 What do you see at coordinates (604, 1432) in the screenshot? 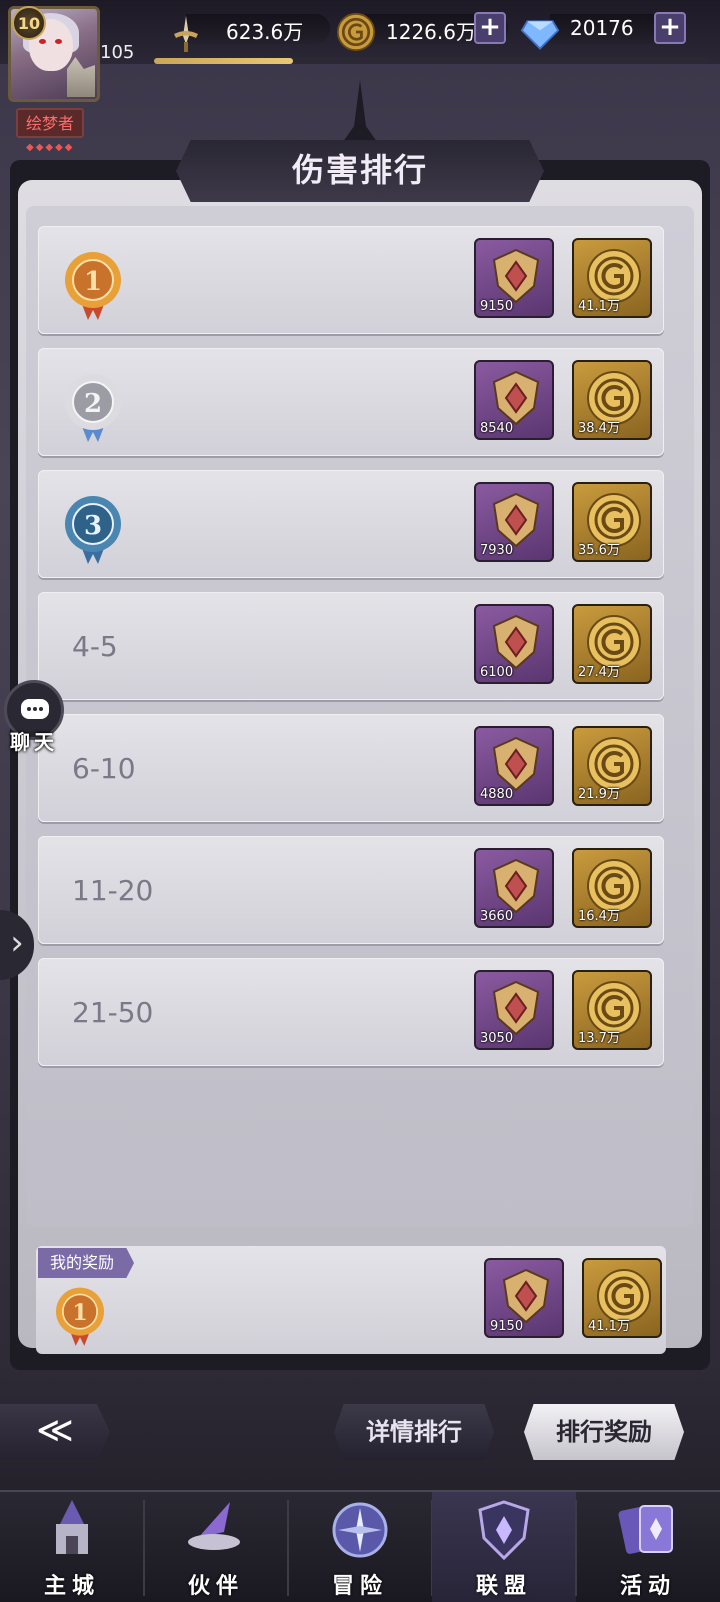
I see `ranking-rewards-button: 排行奖励` at bounding box center [604, 1432].